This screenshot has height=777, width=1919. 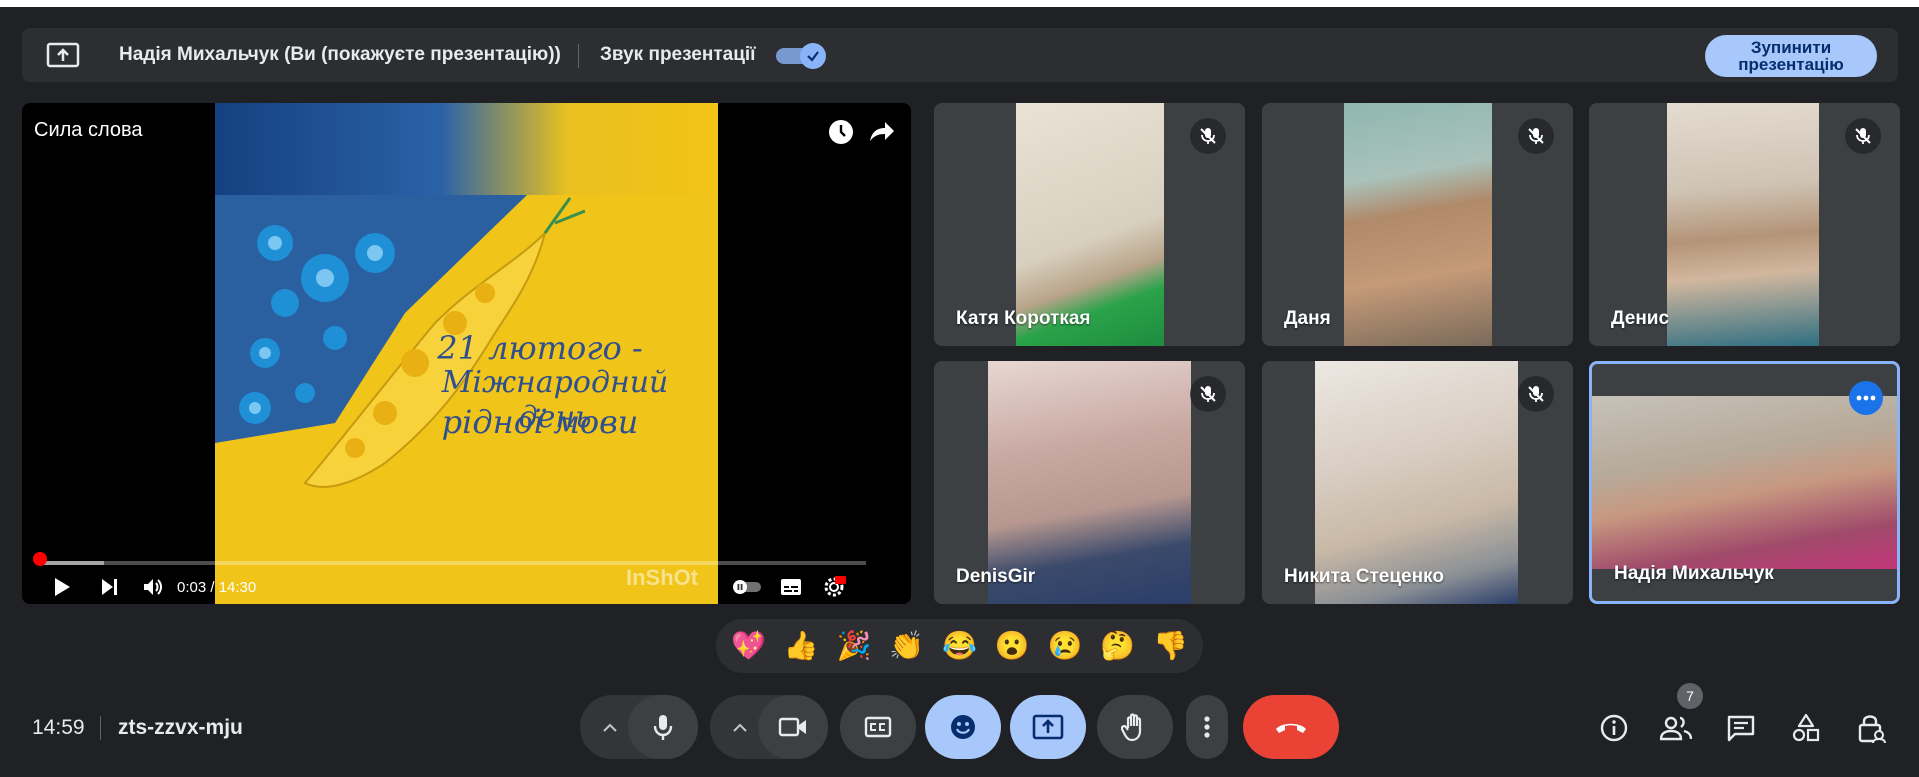 I want to click on video-time: 0:03 / 14:30, so click(x=217, y=587).